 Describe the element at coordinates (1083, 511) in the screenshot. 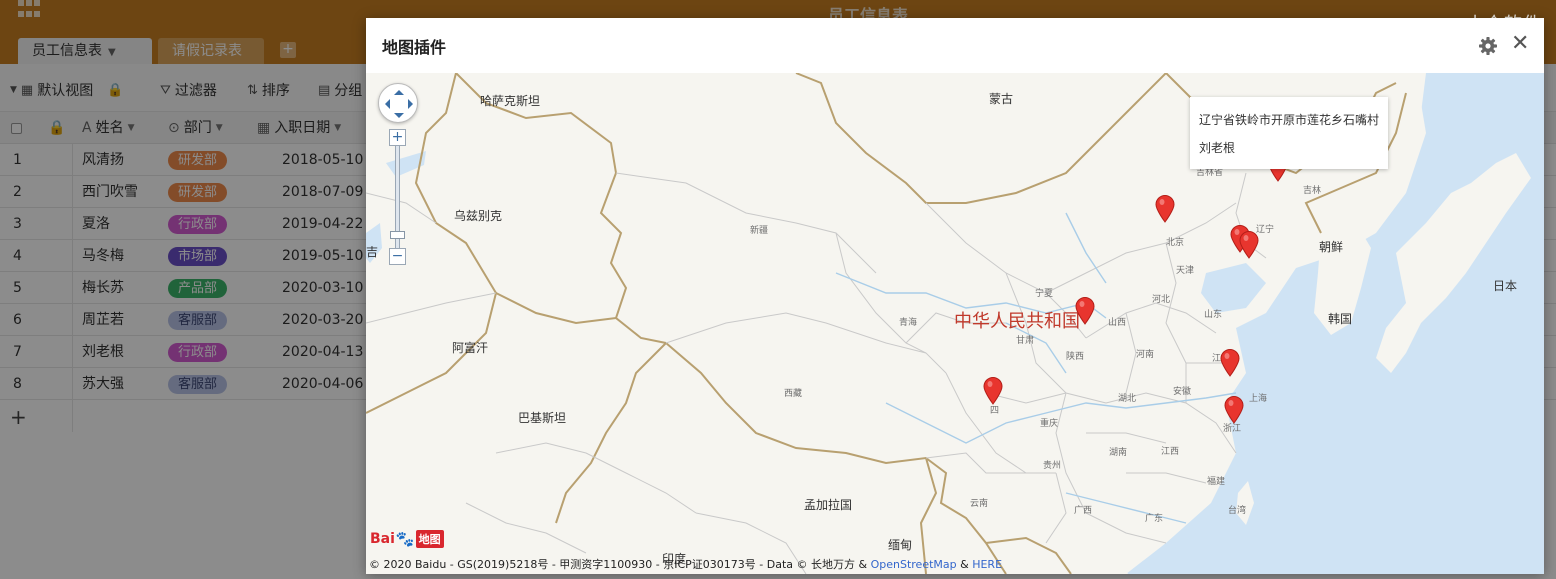

I see `province-label: 广西` at that location.